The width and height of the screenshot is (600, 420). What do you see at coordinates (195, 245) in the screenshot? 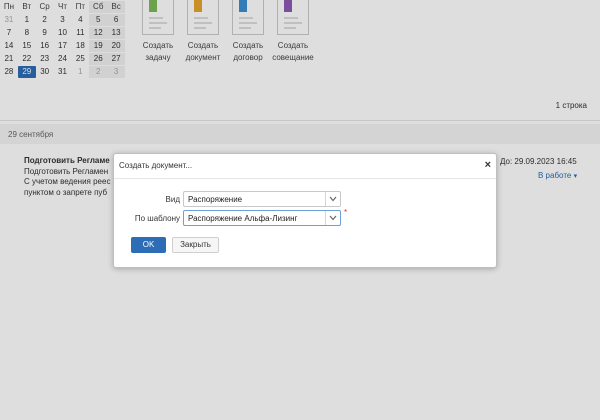
I see `close-button: Закрыть` at bounding box center [195, 245].